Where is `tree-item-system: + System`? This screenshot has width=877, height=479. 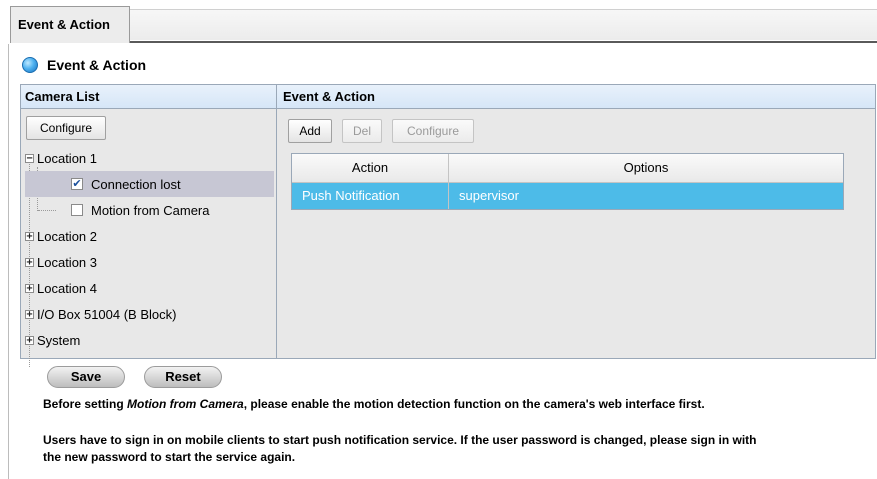 tree-item-system: + System is located at coordinates (52, 340).